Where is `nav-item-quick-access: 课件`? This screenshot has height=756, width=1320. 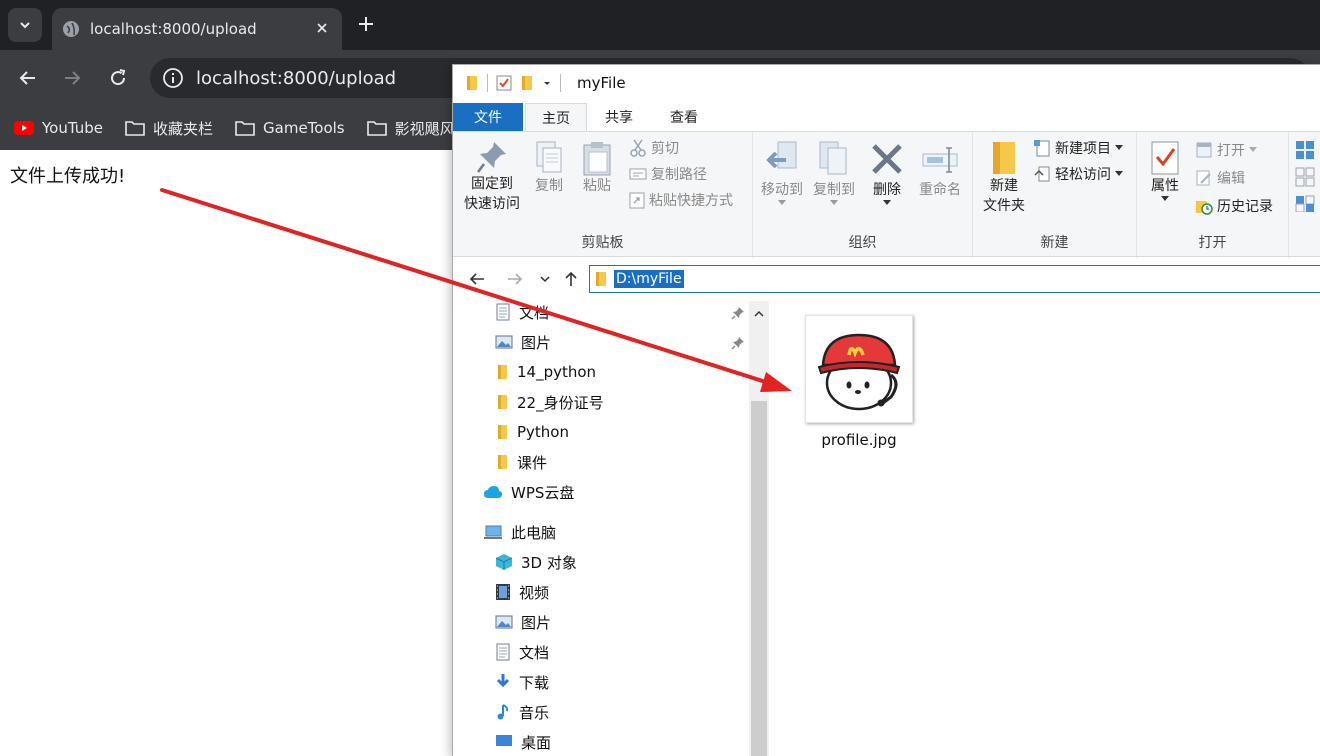
nav-item-quick-access: 课件 is located at coordinates (521, 462).